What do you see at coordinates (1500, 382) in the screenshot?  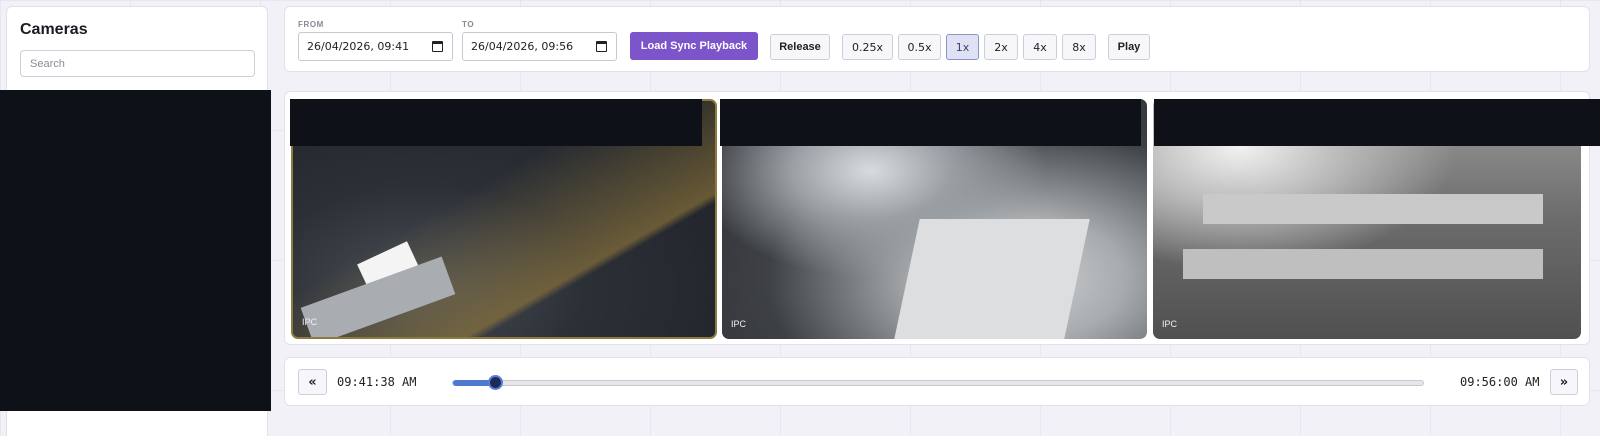 I see `end-time: 09:56:00 AM` at bounding box center [1500, 382].